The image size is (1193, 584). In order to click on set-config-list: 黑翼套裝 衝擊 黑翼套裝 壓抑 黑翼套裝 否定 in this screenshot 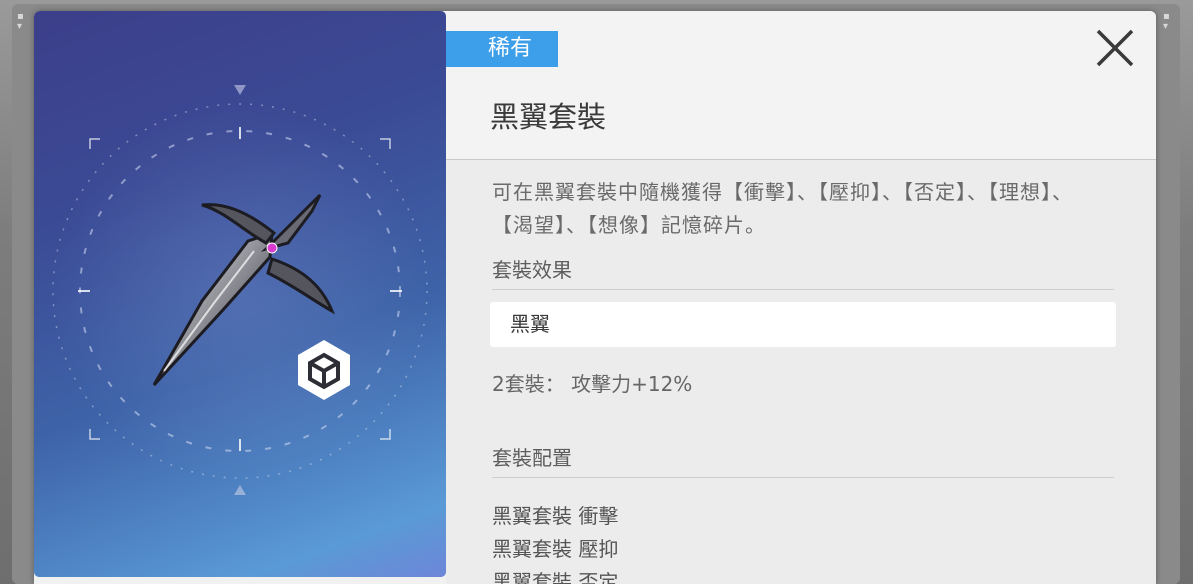, I will do `click(555, 542)`.